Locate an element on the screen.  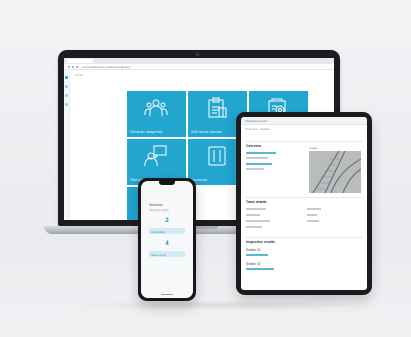
binder-icon is located at coordinates (217, 156).